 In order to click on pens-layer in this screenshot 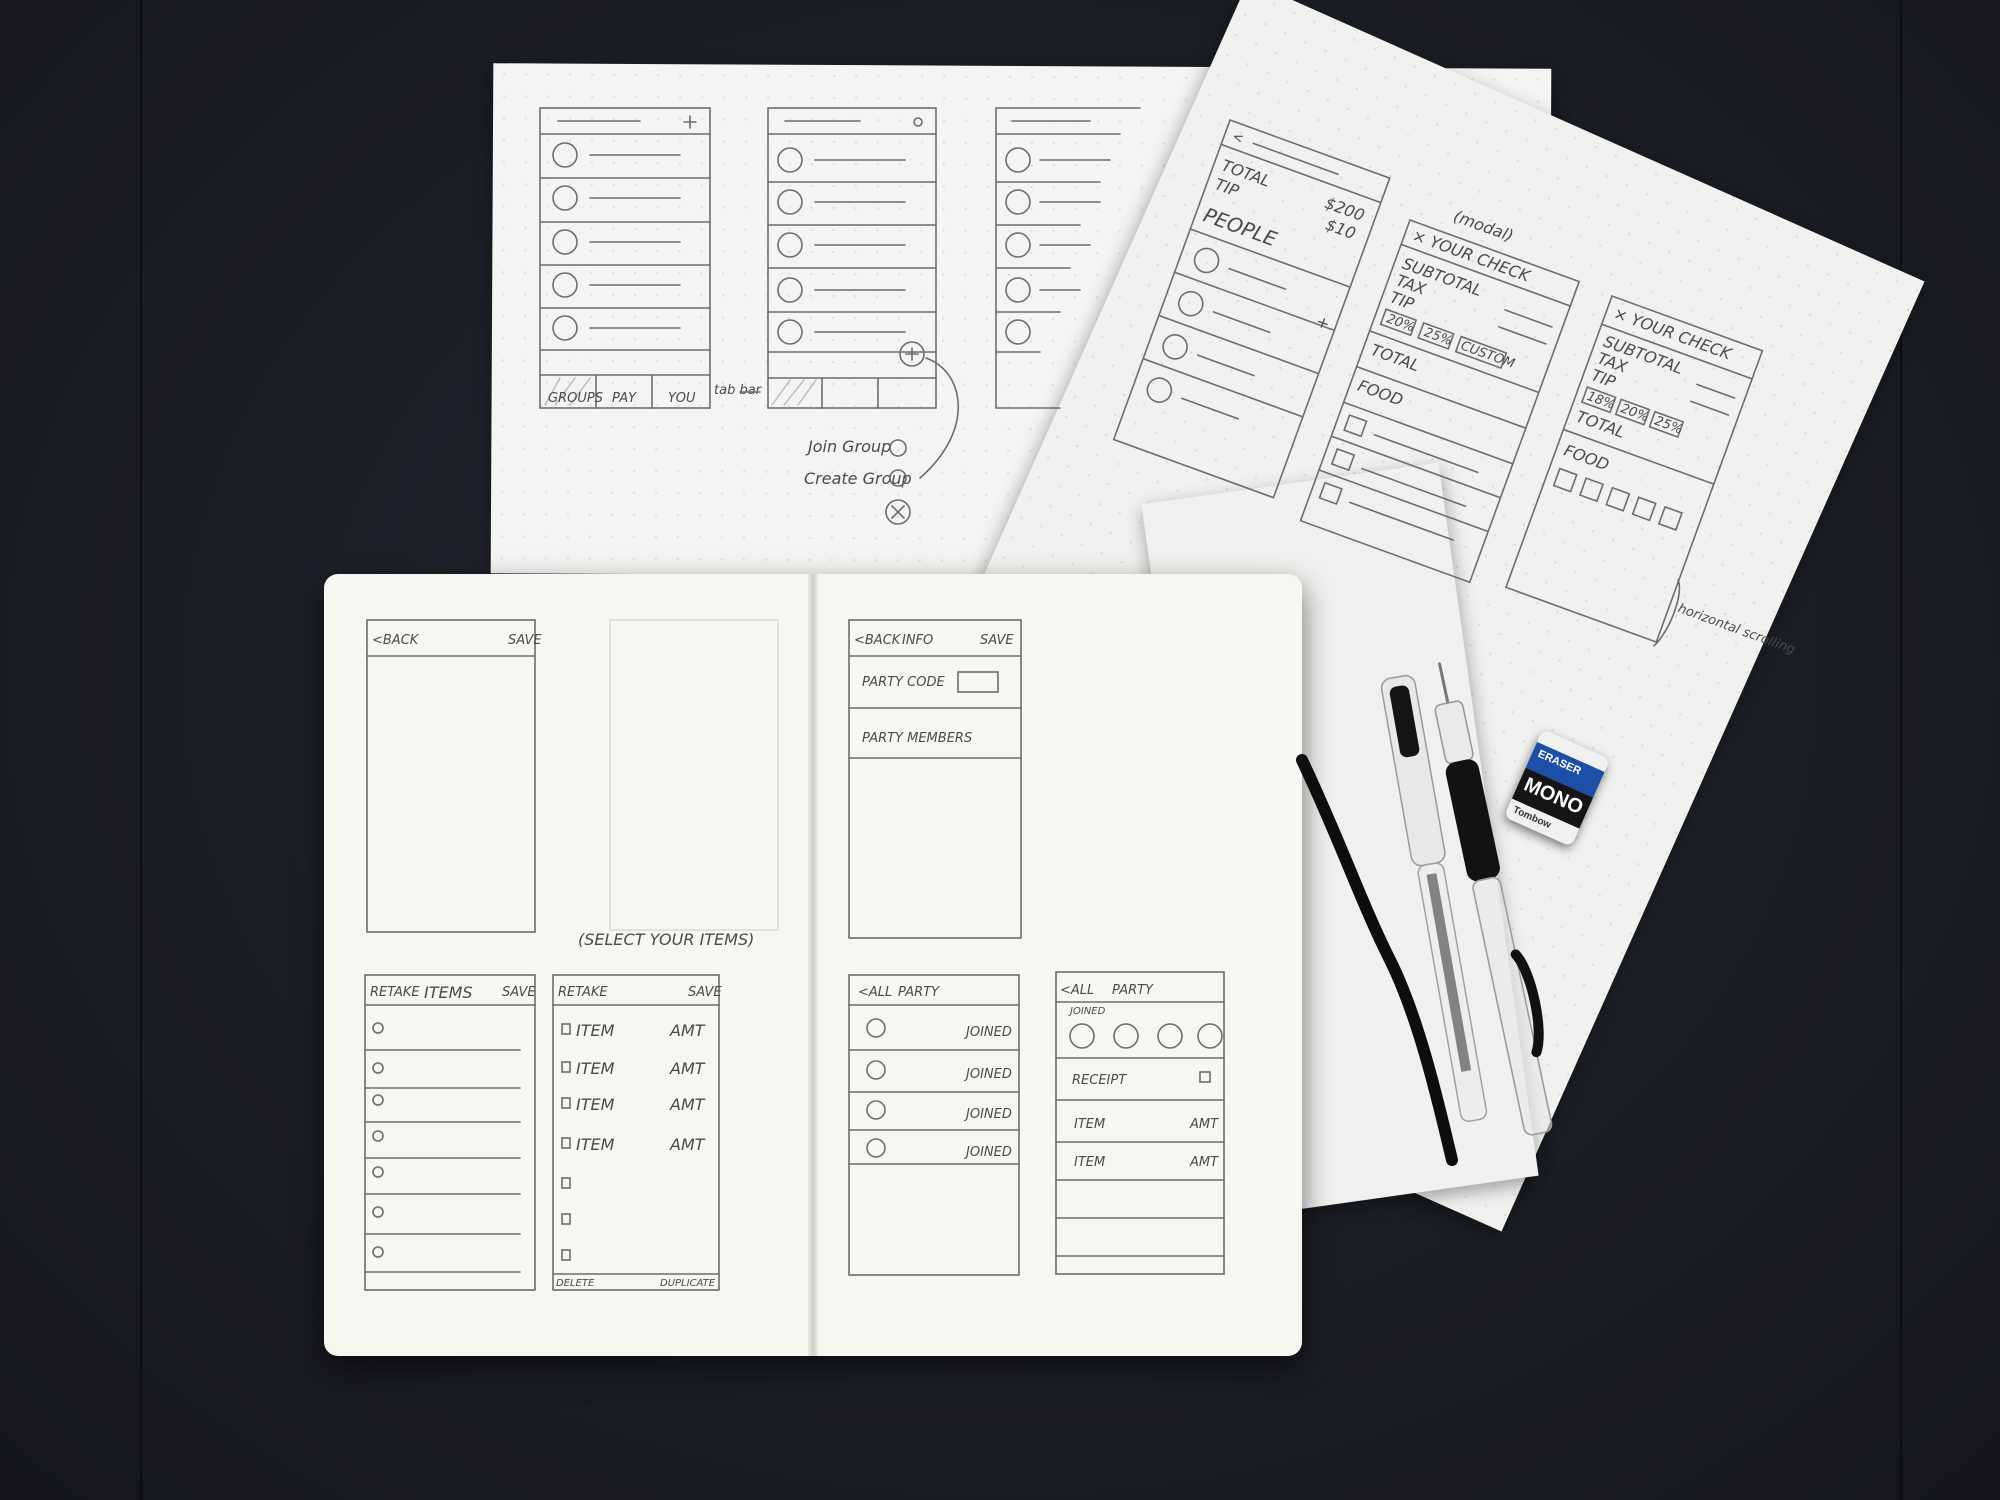, I will do `click(1466, 899)`.